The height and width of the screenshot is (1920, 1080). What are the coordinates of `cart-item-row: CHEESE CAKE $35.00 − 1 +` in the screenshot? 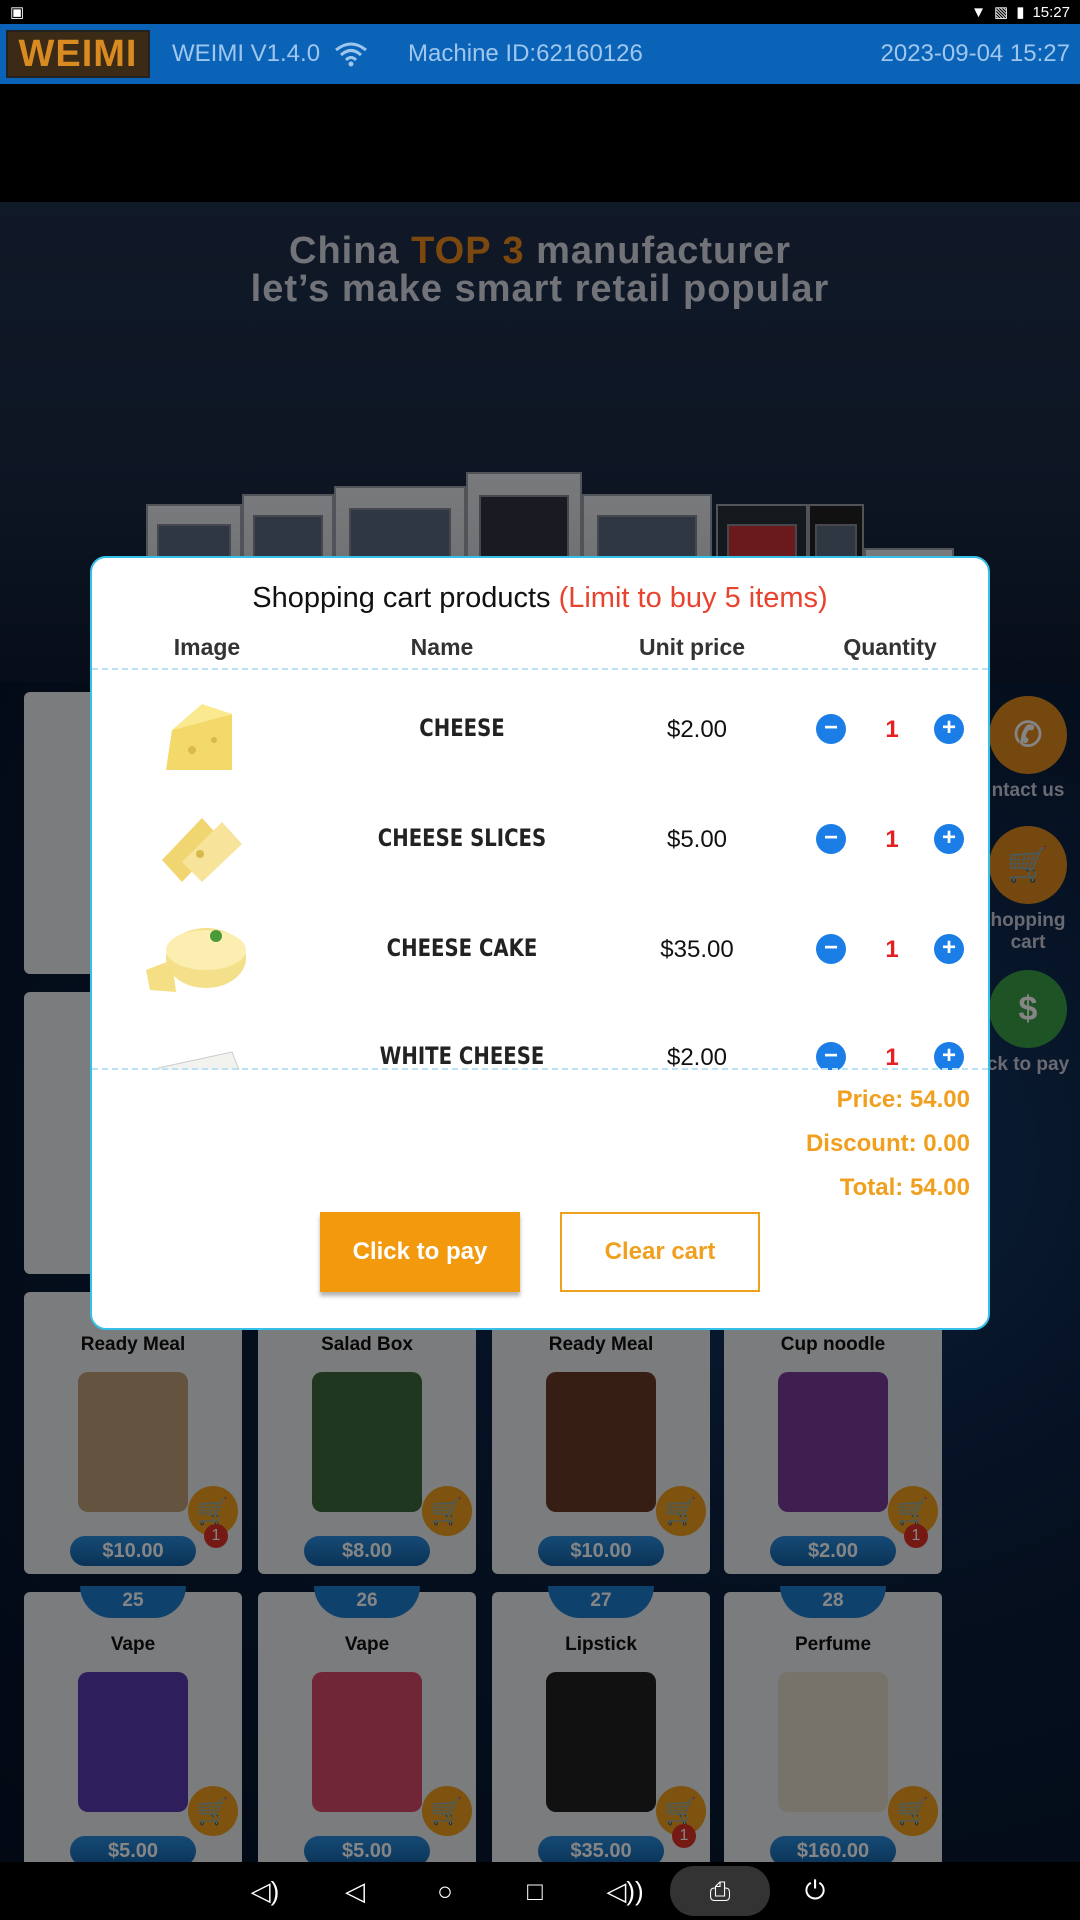 It's located at (540, 951).